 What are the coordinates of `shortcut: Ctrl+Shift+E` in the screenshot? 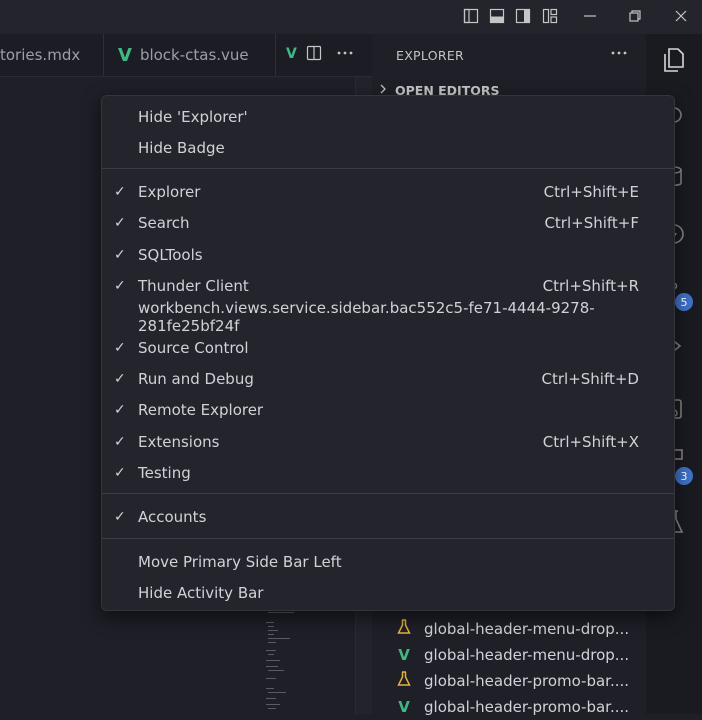 It's located at (591, 191).